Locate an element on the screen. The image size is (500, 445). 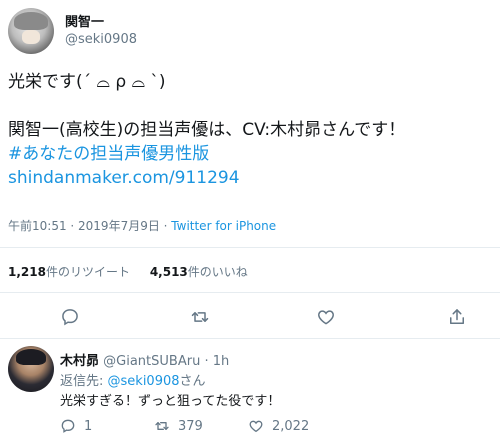
author-display-name: 関智一 is located at coordinates (101, 22).